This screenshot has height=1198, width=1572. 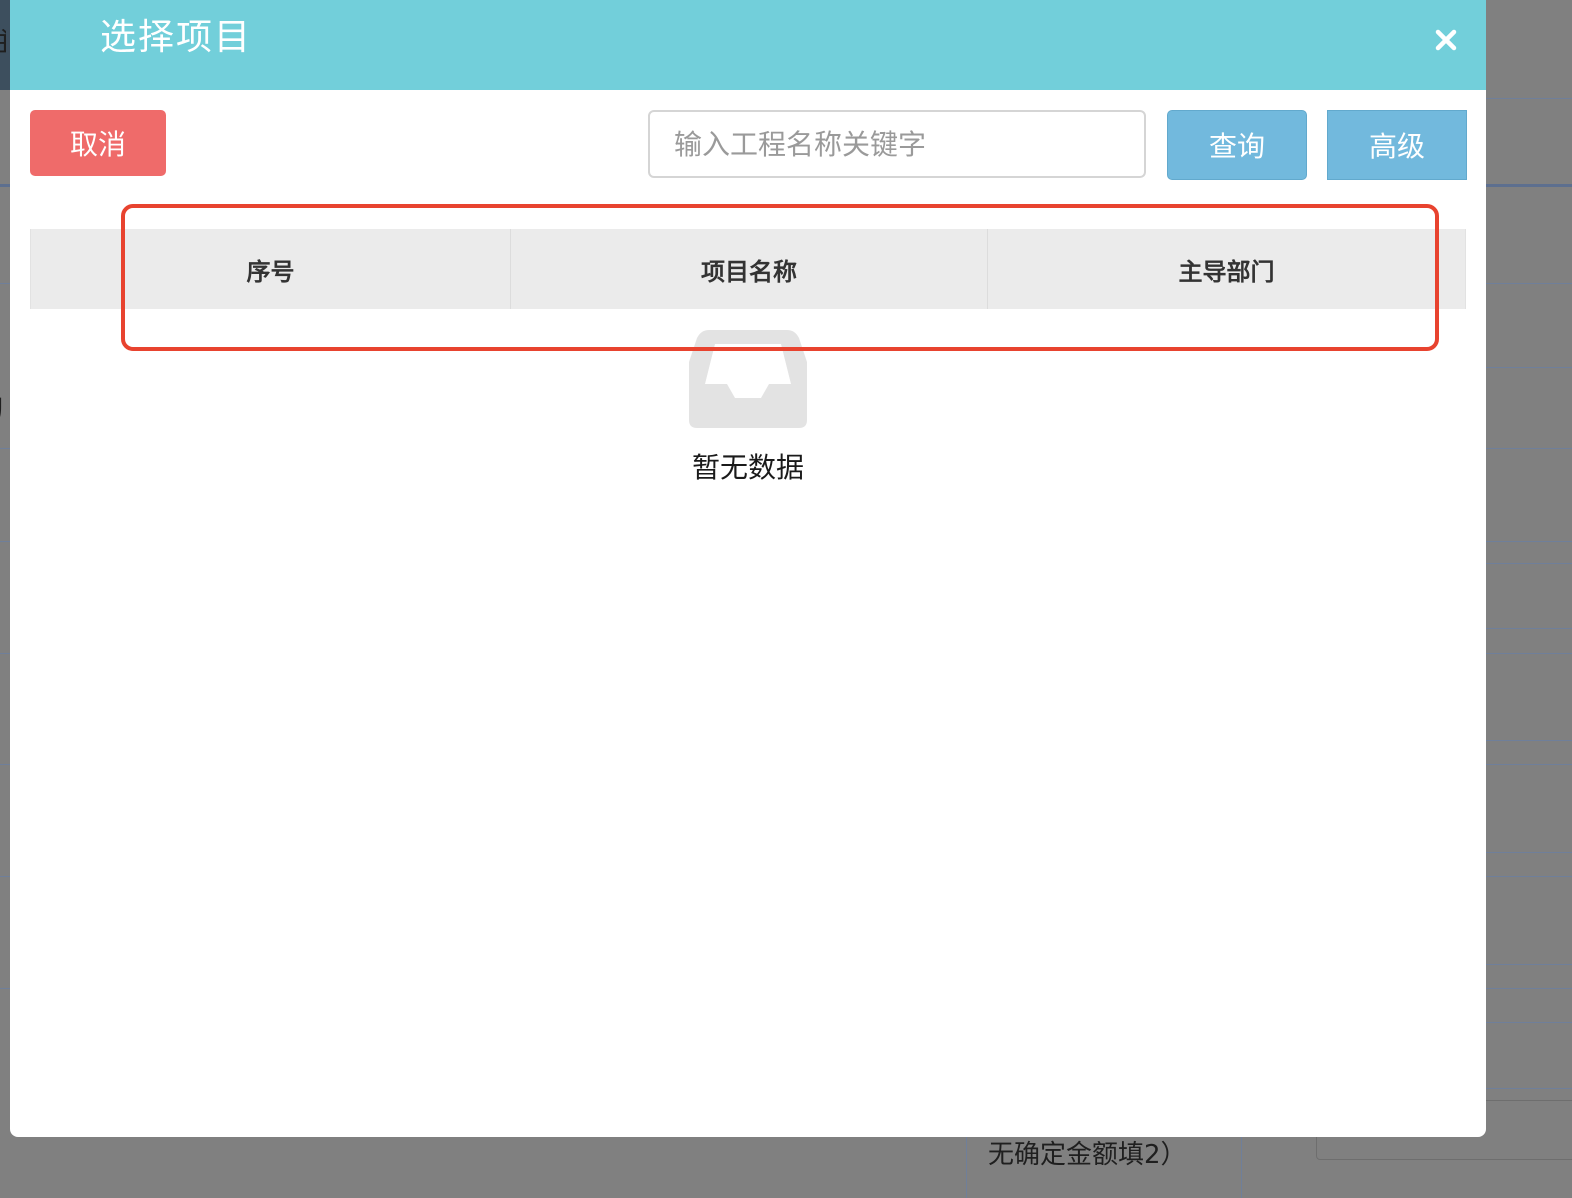 What do you see at coordinates (748, 379) in the screenshot?
I see `inbox-icon` at bounding box center [748, 379].